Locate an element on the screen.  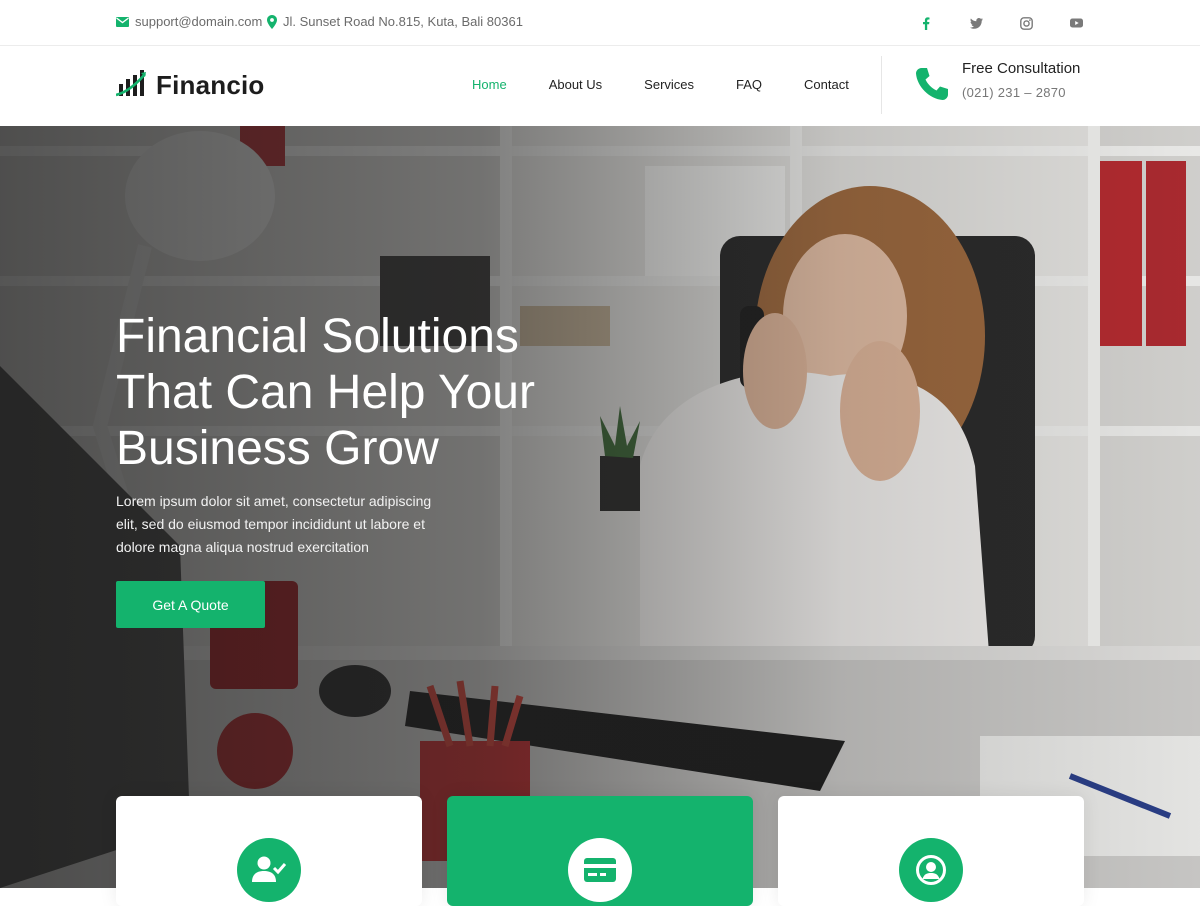
envelope-icon is located at coordinates (122, 21).